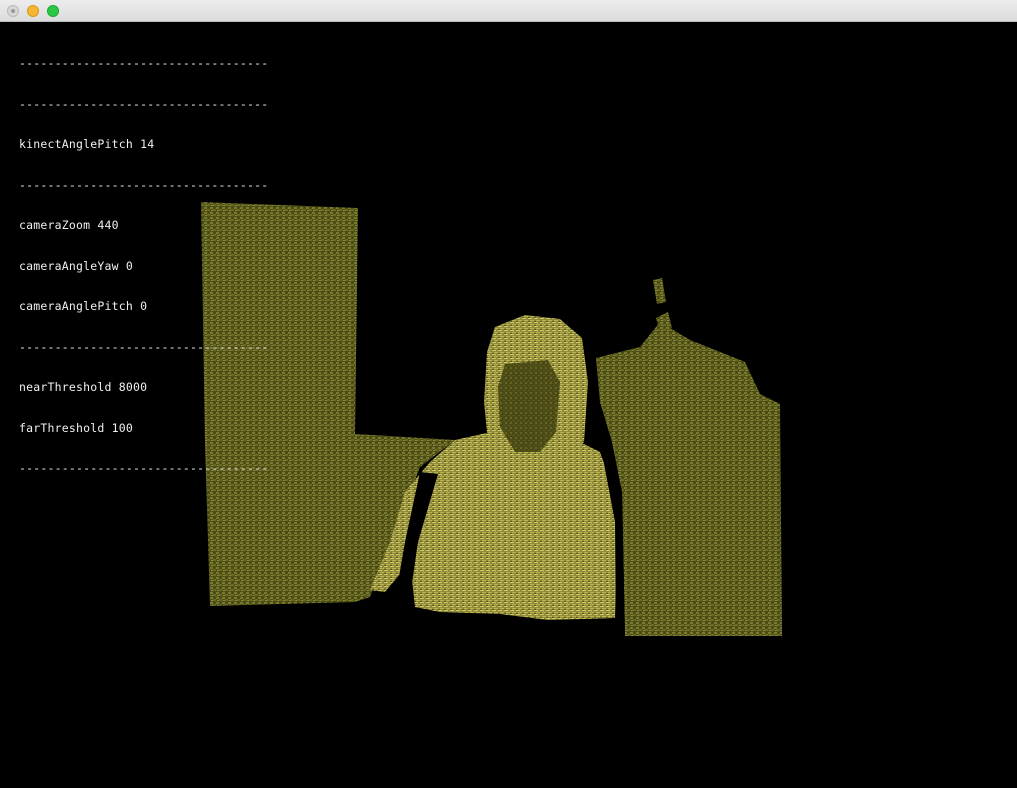  What do you see at coordinates (87, 144) in the screenshot?
I see `kinect-angle-pitch-readout: kinectAnglePitch 14` at bounding box center [87, 144].